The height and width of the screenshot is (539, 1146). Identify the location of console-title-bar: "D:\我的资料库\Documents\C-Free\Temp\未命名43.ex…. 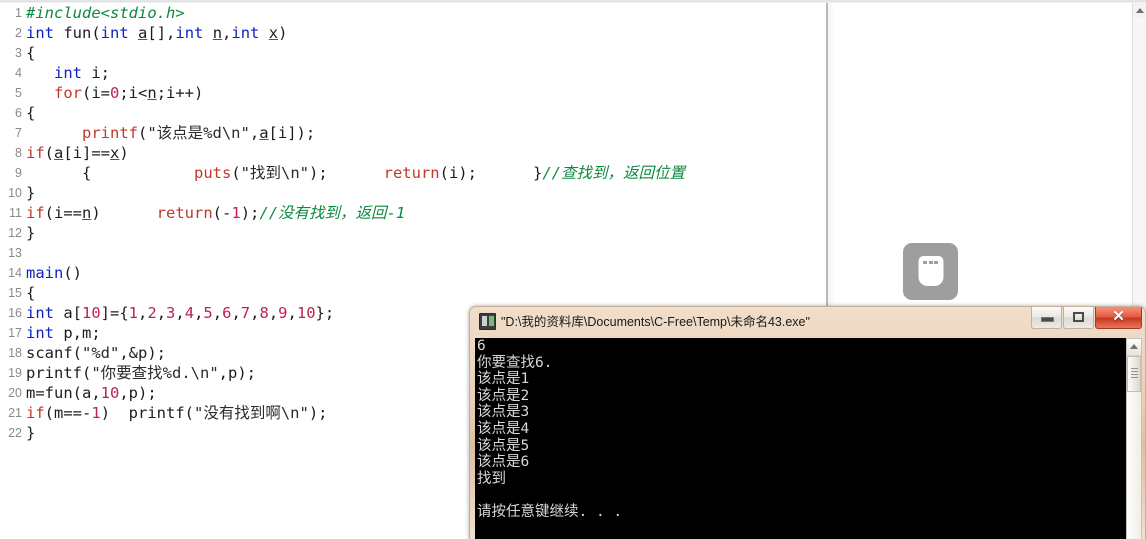
(807, 320).